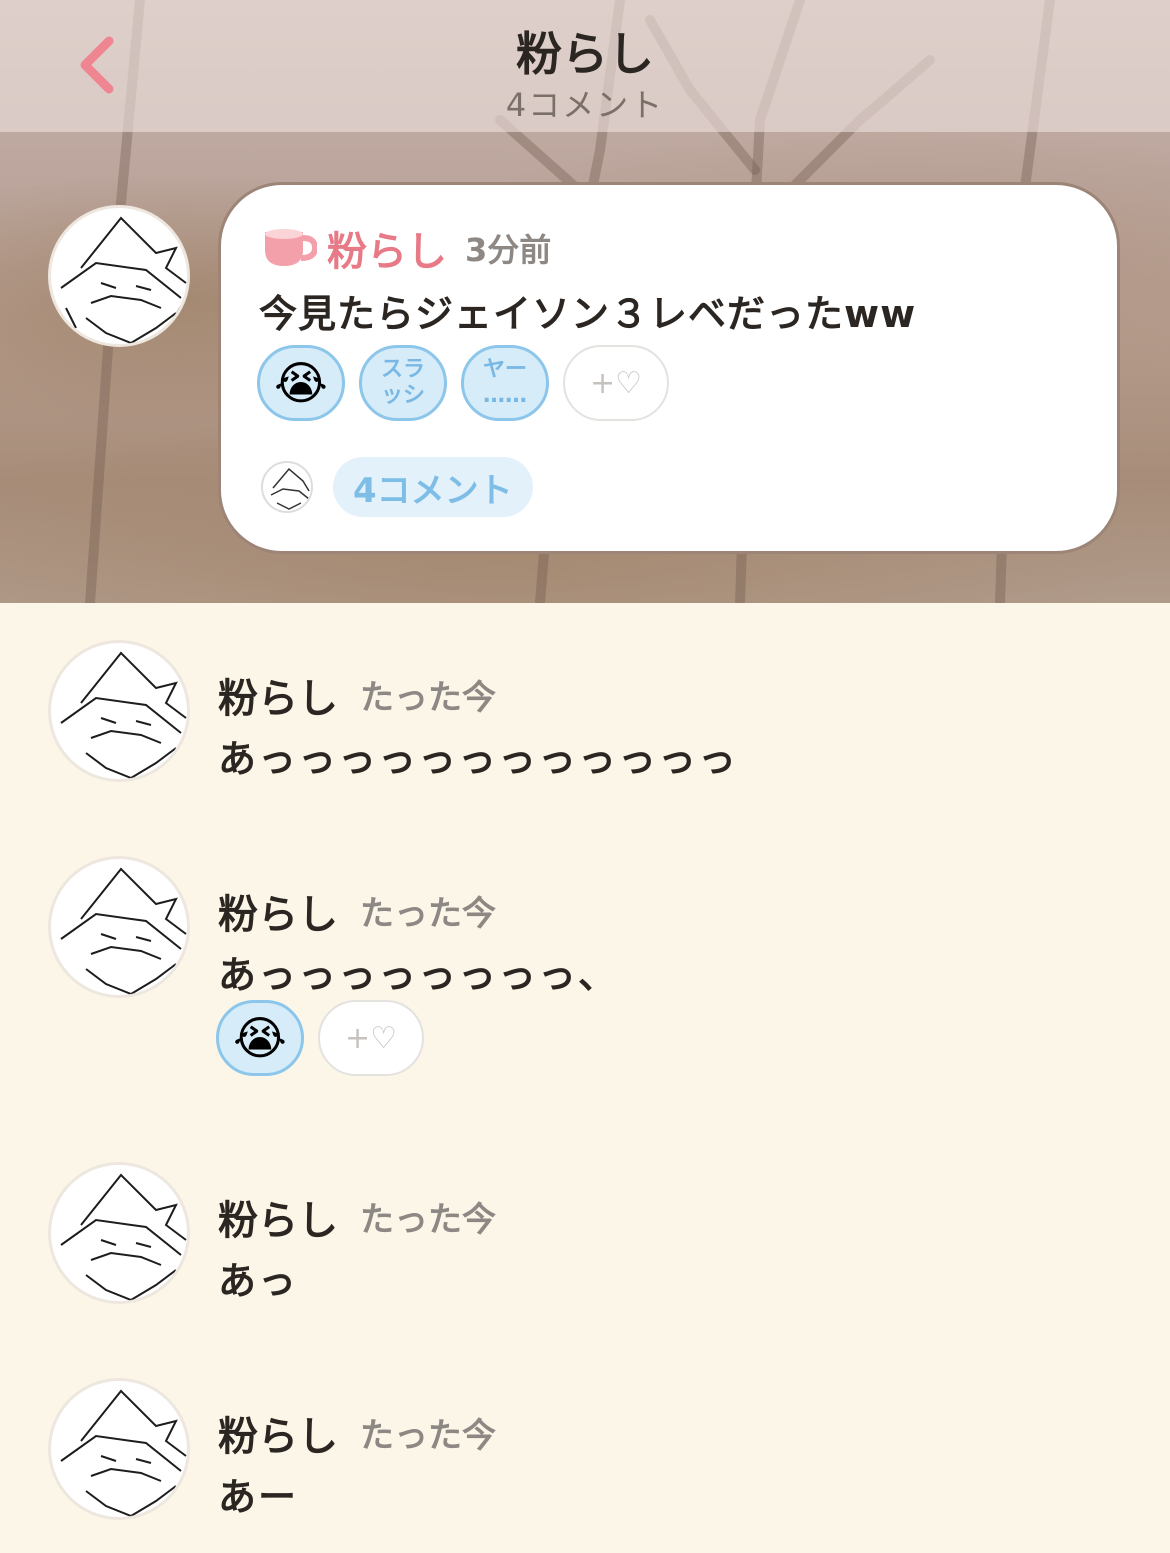  Describe the element at coordinates (585, 1463) in the screenshot. I see `comment-item: 粉らし たった今 あー` at that location.